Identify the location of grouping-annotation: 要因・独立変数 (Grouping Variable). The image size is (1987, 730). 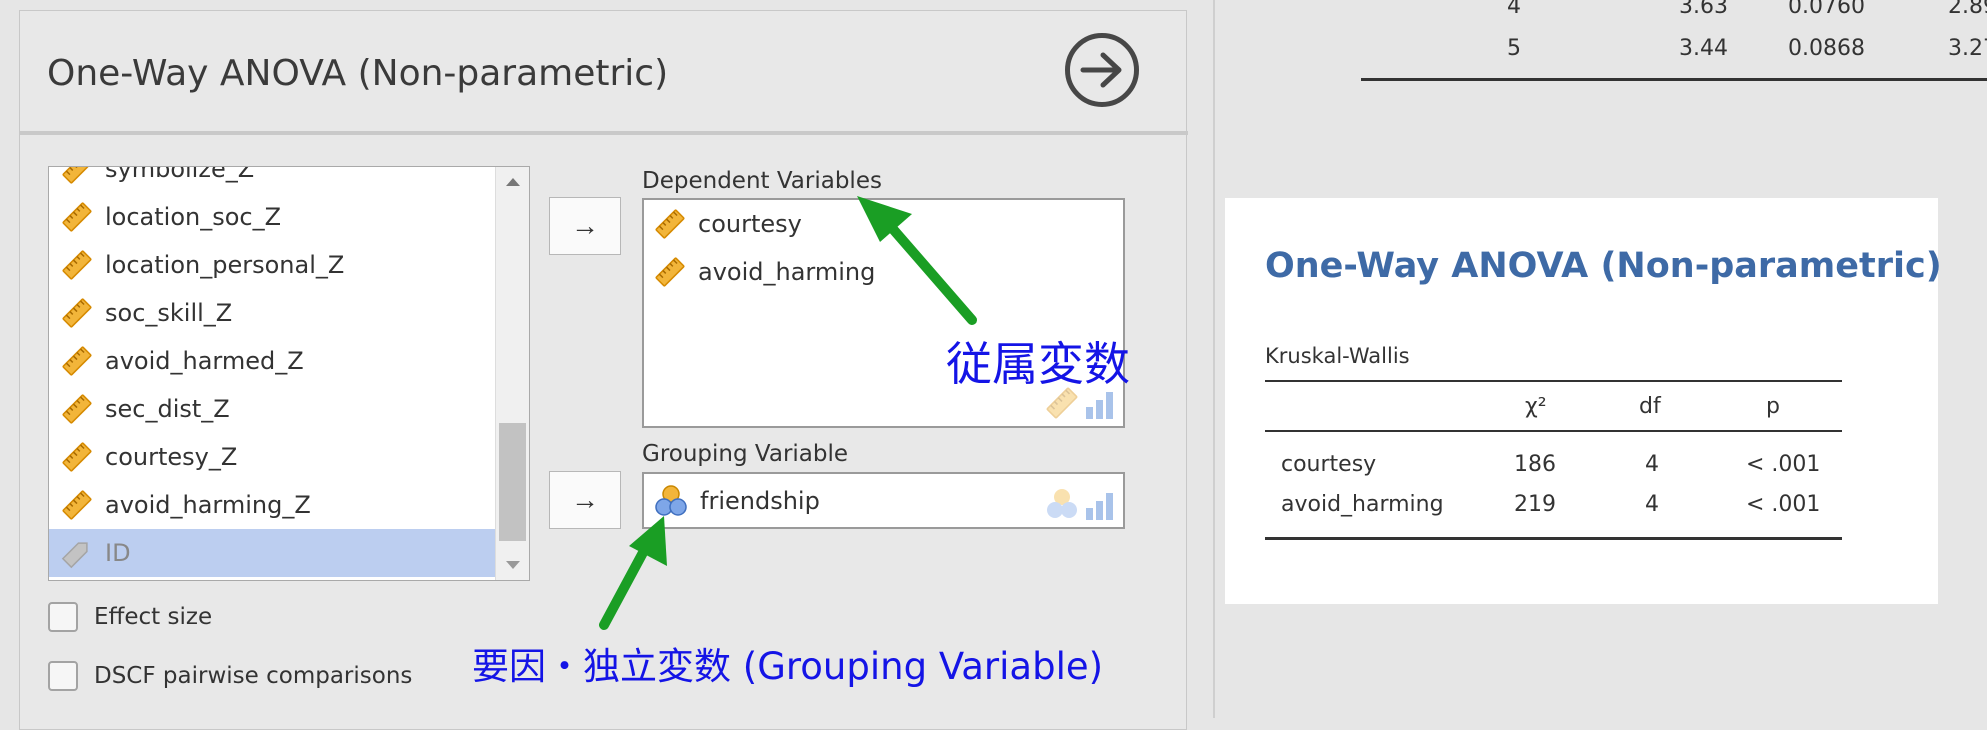
(788, 666).